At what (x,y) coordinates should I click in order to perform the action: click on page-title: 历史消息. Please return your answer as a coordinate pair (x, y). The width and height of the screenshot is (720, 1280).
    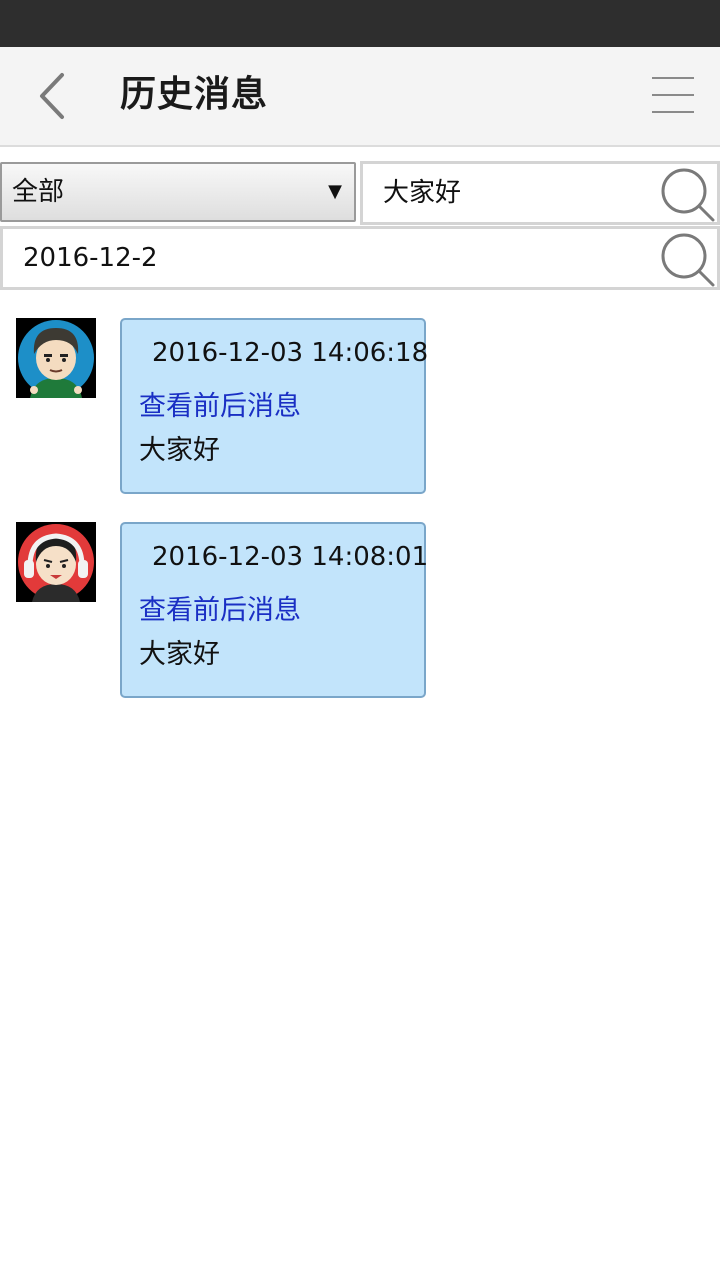
    Looking at the image, I should click on (194, 94).